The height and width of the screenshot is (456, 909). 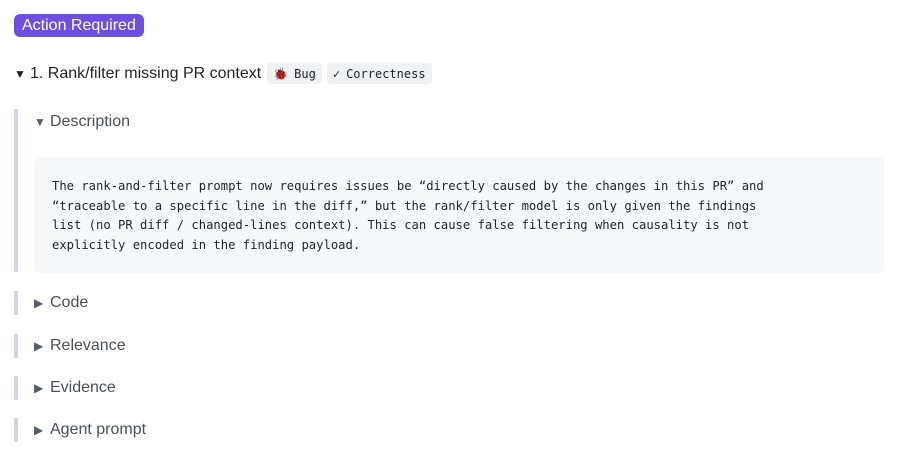 I want to click on section-code: ▶ Code, so click(x=51, y=303).